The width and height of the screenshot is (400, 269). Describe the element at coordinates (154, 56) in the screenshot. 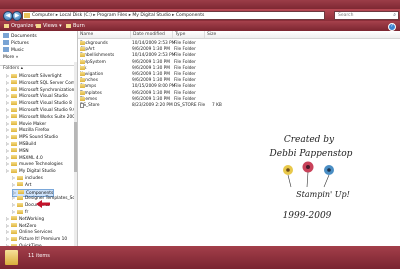

I see `file-date: 10/14/2009 2:53 PM` at that location.